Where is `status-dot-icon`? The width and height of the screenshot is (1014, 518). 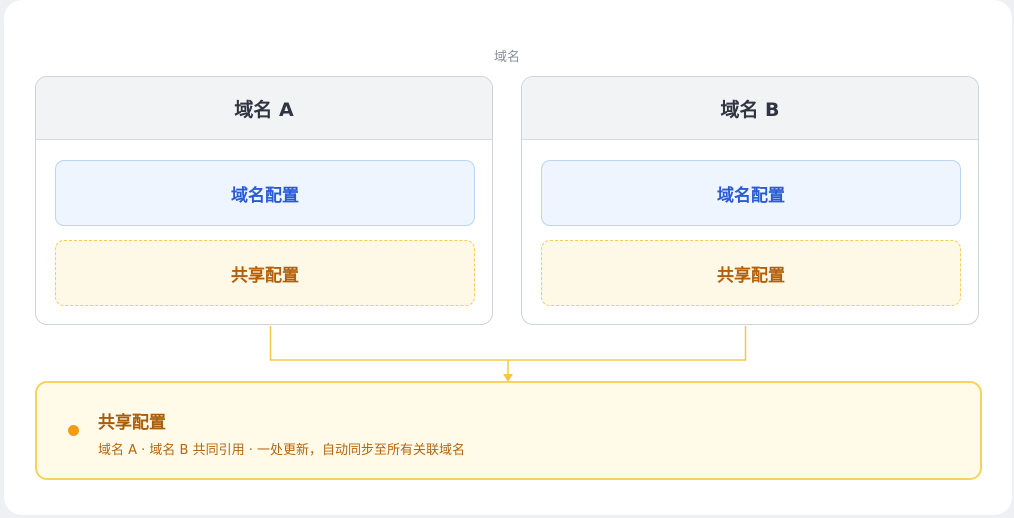
status-dot-icon is located at coordinates (73, 430).